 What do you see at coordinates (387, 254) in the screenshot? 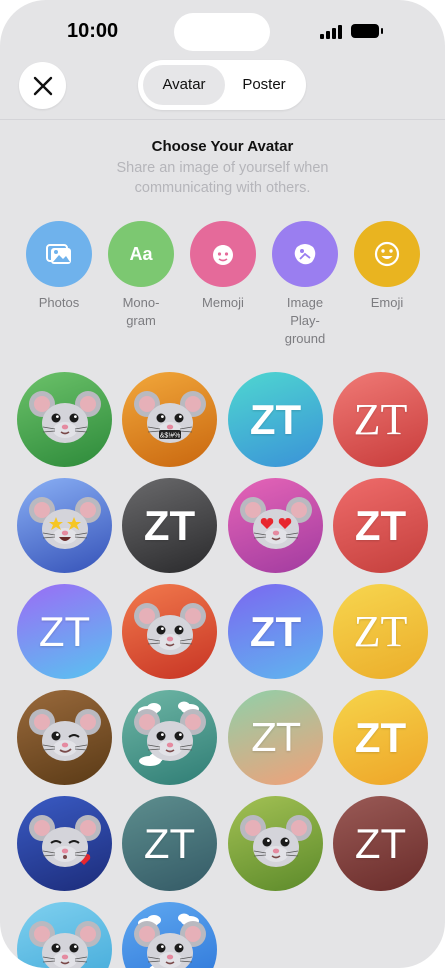
I see `emoji-icon` at bounding box center [387, 254].